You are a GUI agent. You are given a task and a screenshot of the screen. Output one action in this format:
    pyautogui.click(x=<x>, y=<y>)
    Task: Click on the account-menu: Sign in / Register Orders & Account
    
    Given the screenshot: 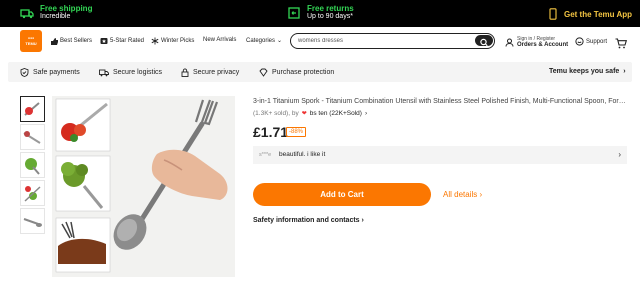 What is the action you would take?
    pyautogui.click(x=536, y=42)
    